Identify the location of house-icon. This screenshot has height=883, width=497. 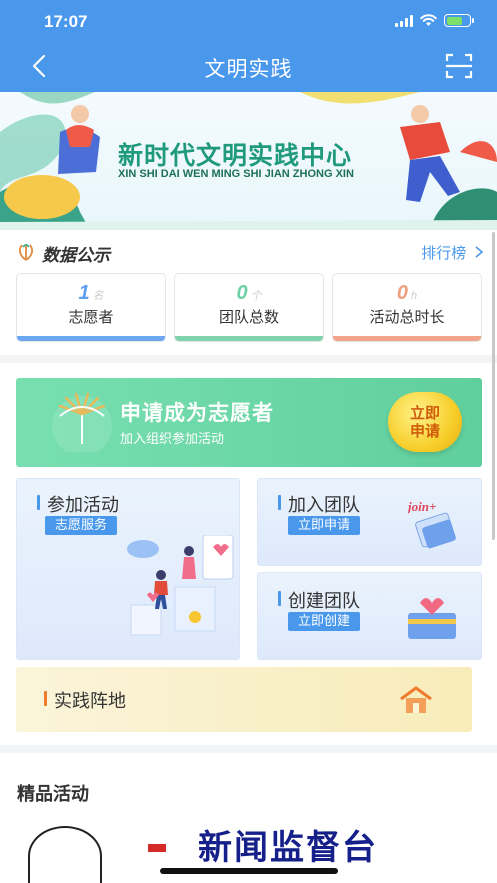
(416, 699).